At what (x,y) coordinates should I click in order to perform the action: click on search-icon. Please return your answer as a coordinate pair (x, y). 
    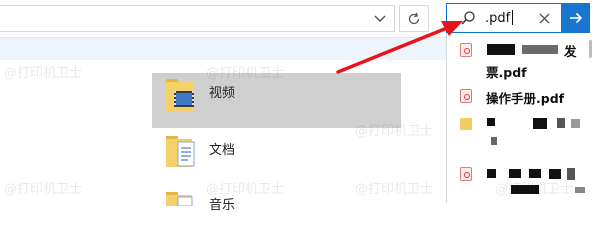
    Looking at the image, I should click on (468, 18).